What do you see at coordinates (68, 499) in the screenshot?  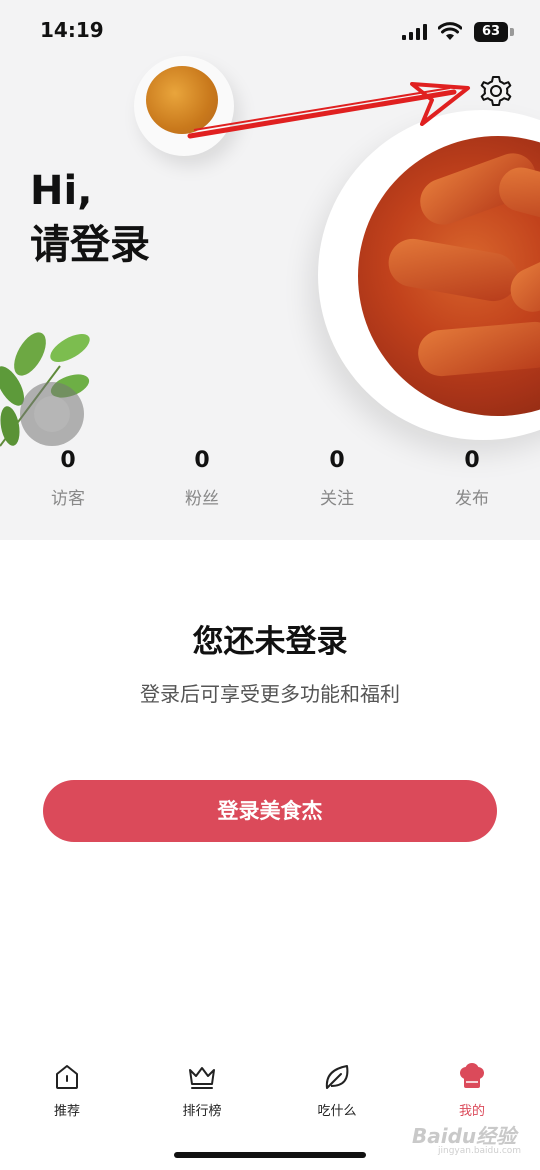 I see `stat-label: 访客` at bounding box center [68, 499].